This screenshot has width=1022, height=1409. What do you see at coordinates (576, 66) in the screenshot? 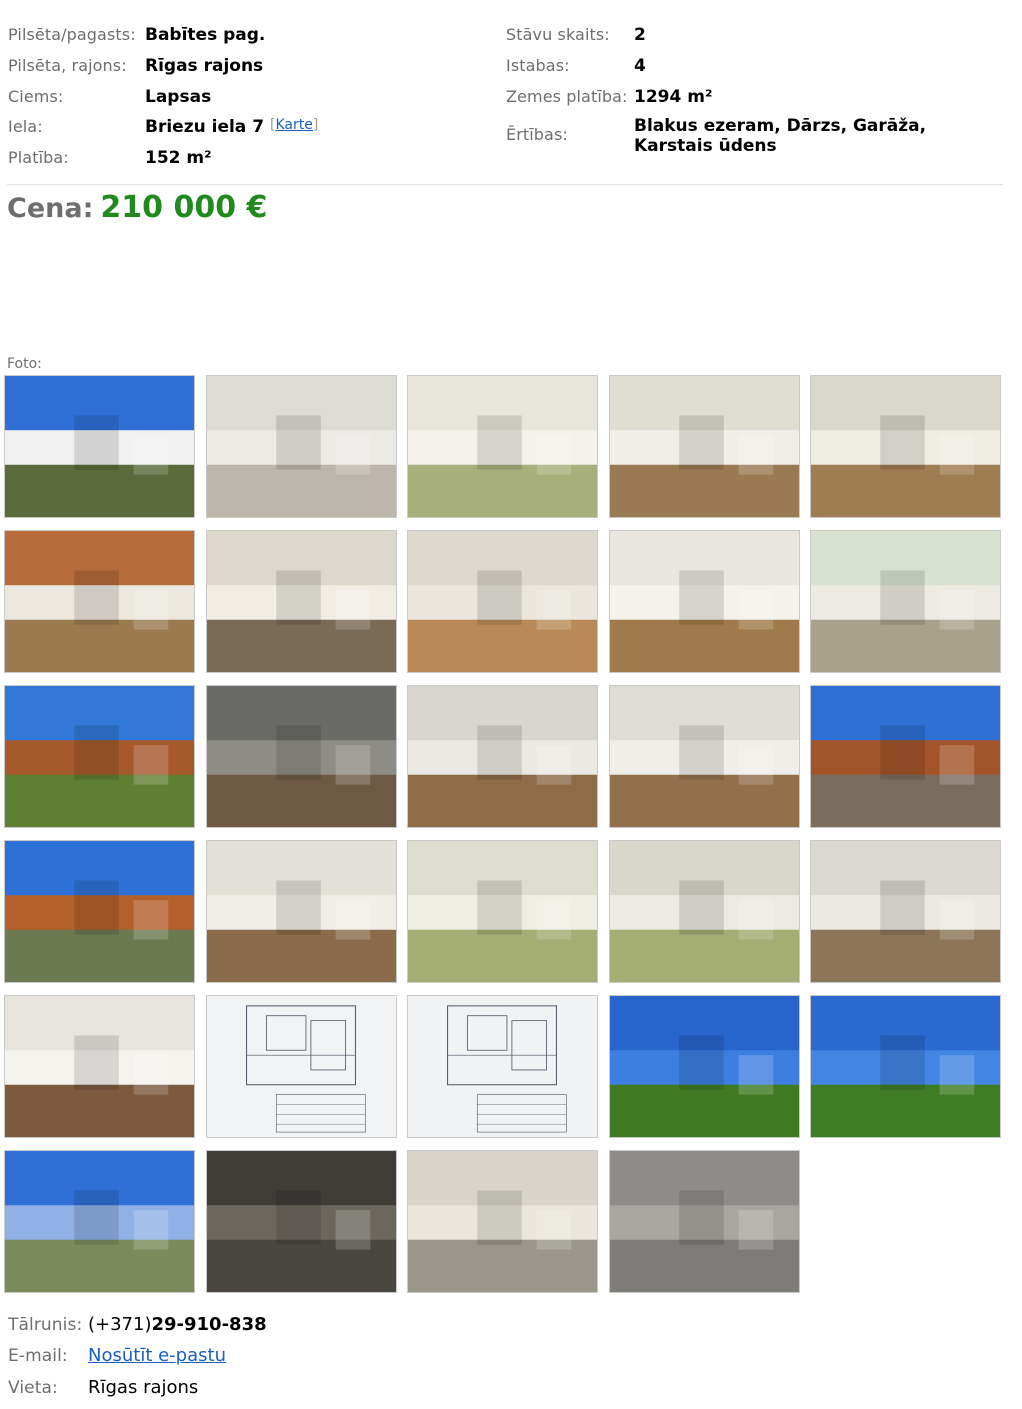
I see `detail-row-rooms: Istabas: 4` at bounding box center [576, 66].